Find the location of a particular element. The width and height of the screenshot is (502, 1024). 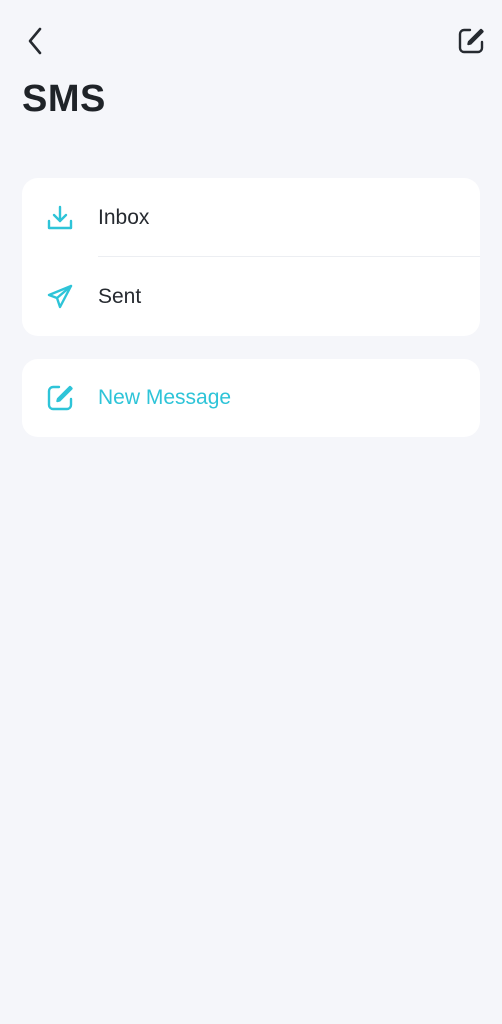

new-message-card: New Message is located at coordinates (251, 398).